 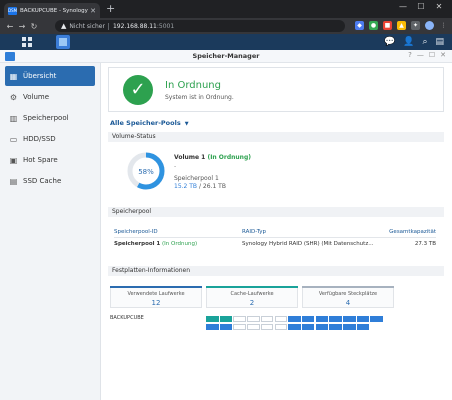 I want to click on new-tab-icon: +, so click(x=110, y=9).